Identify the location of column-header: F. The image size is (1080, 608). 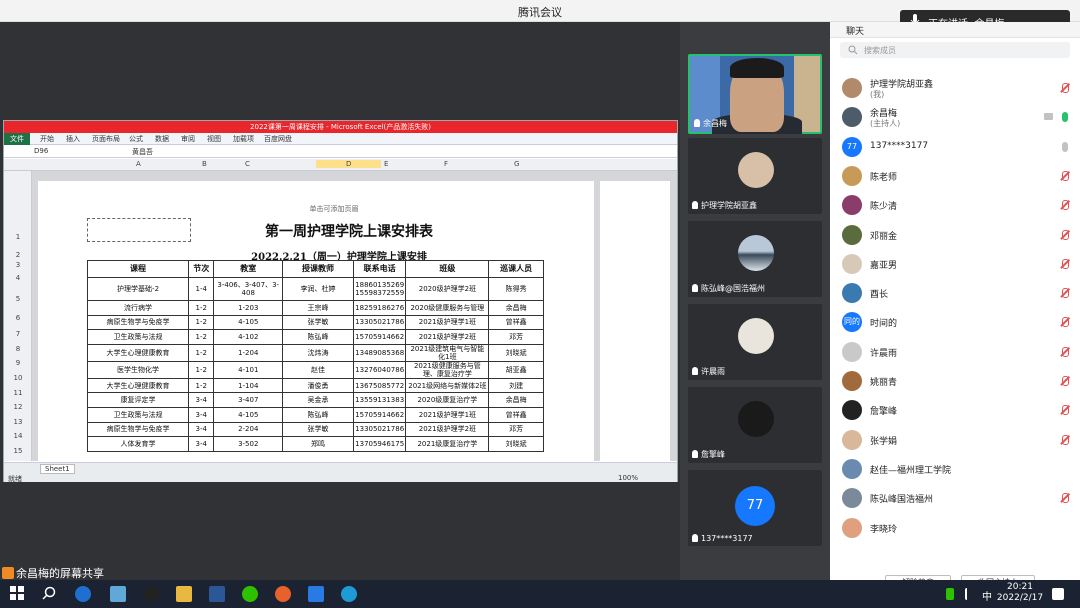
(446, 164).